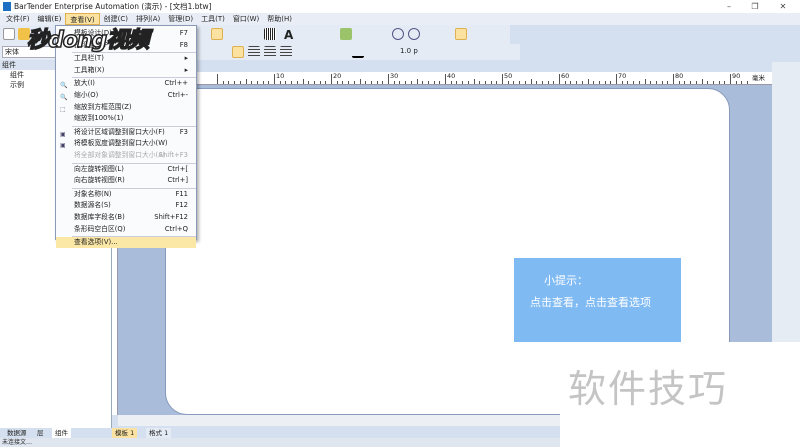 This screenshot has width=800, height=447. What do you see at coordinates (254, 52) in the screenshot?
I see `align-center-icon` at bounding box center [254, 52].